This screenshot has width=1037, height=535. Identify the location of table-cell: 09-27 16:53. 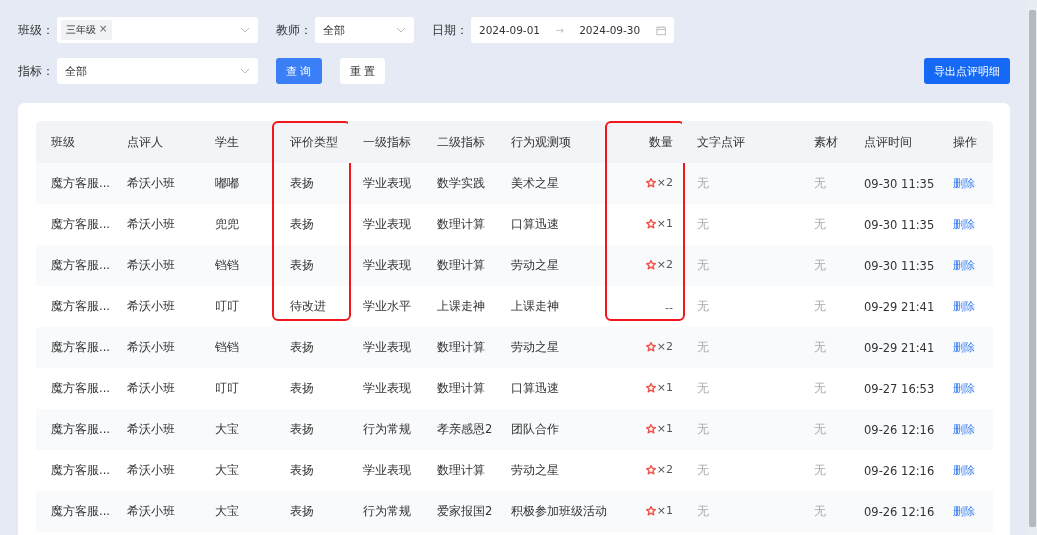
(893, 388).